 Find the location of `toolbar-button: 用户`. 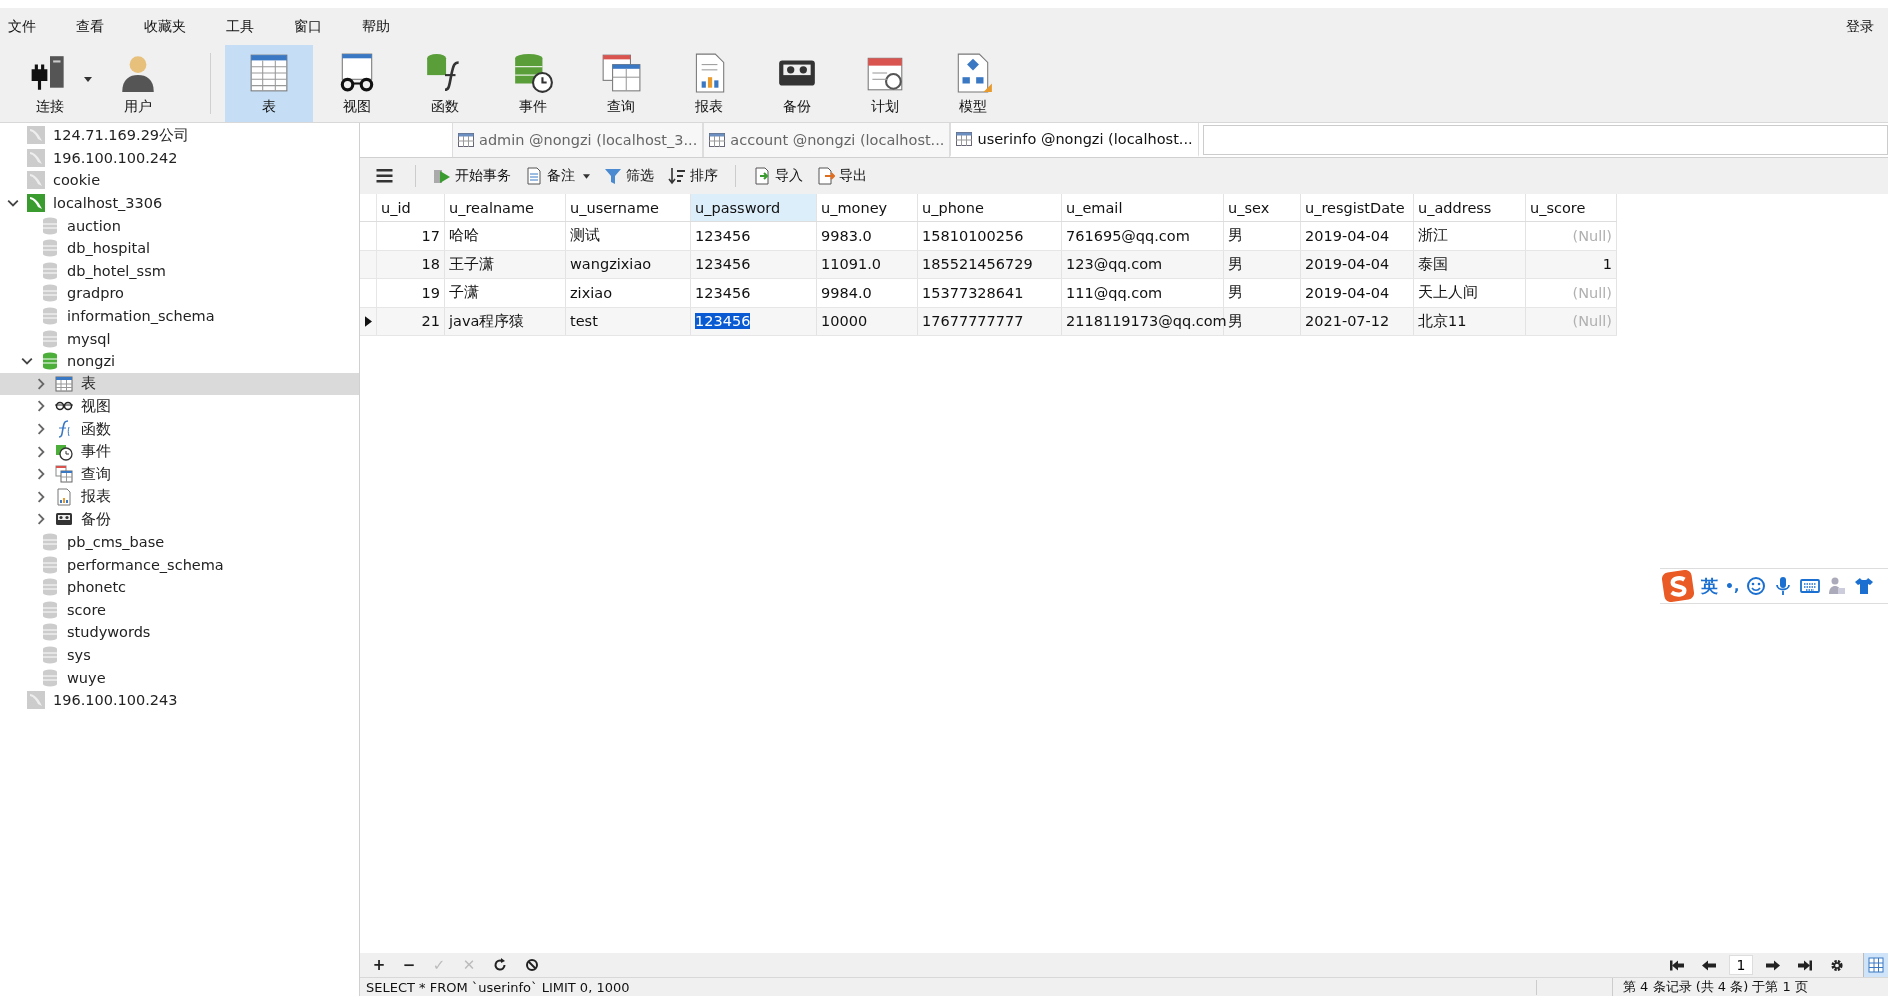

toolbar-button: 用户 is located at coordinates (138, 83).